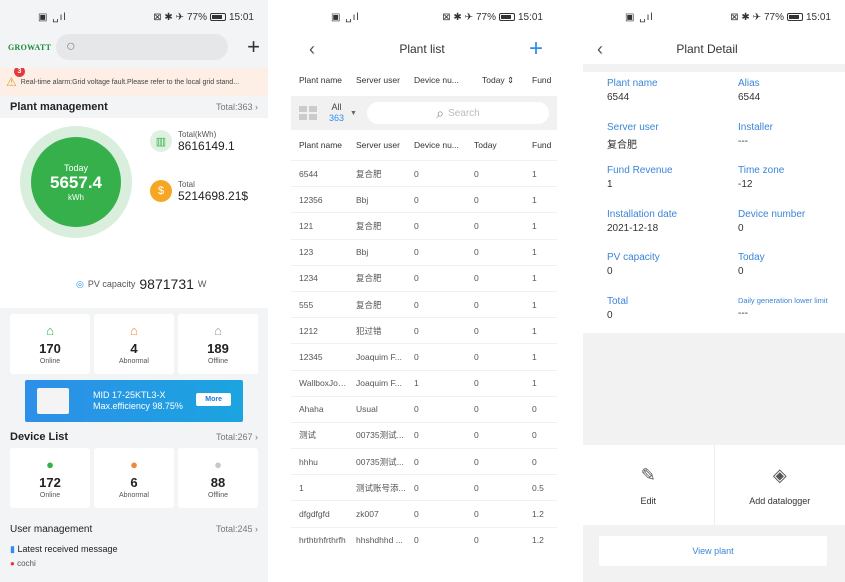  I want to click on plant-status-stats: ⌂ 170 Online ⌂ 4 Abnormal ⌂ 189 Offline, so click(134, 341).